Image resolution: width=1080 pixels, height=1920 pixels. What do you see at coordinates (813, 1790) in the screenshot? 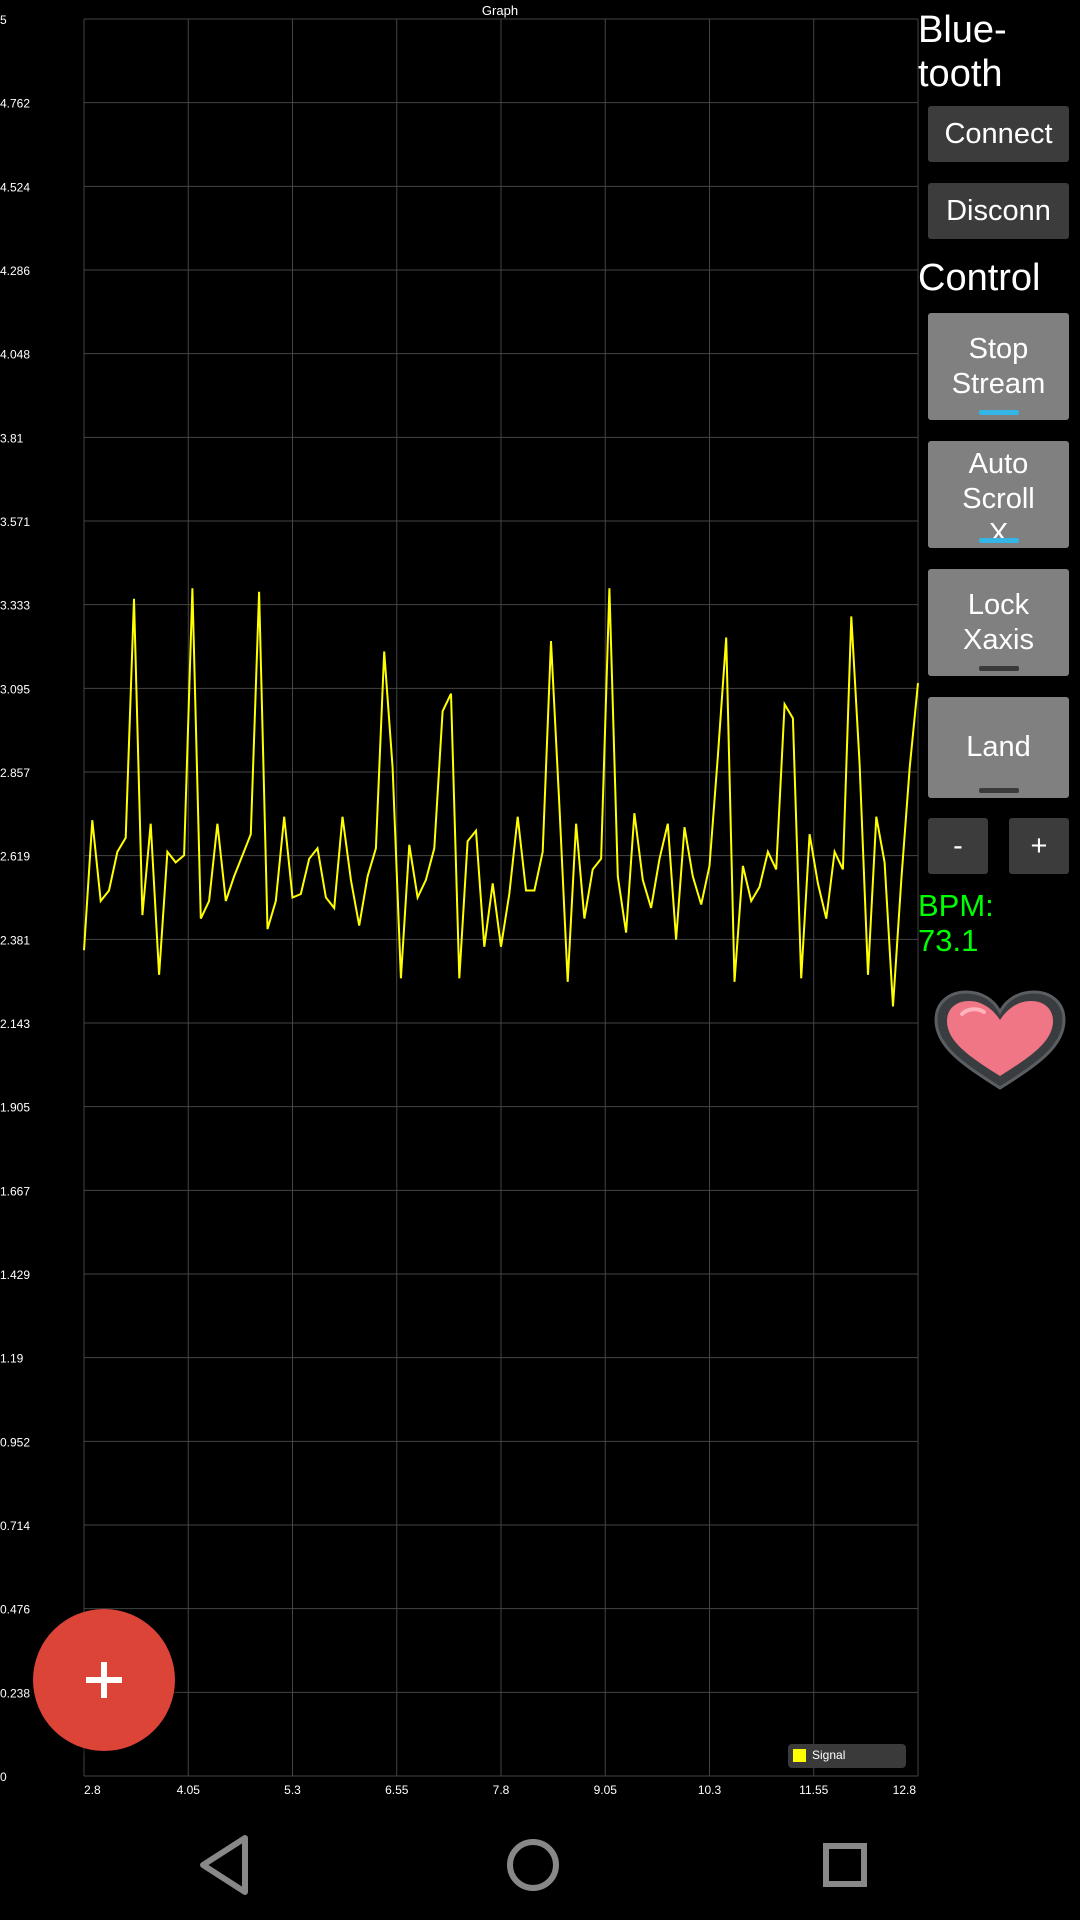
I see `x-tick-label: 11.55` at bounding box center [813, 1790].